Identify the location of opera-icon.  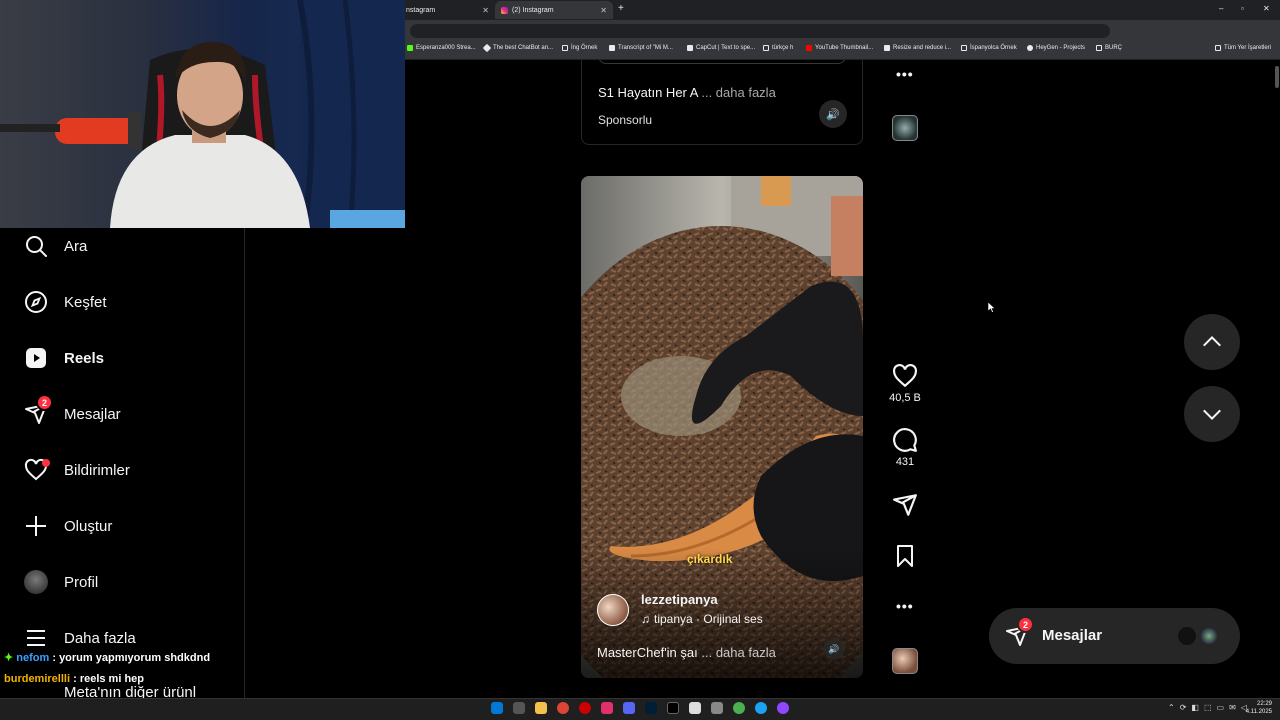
(585, 708).